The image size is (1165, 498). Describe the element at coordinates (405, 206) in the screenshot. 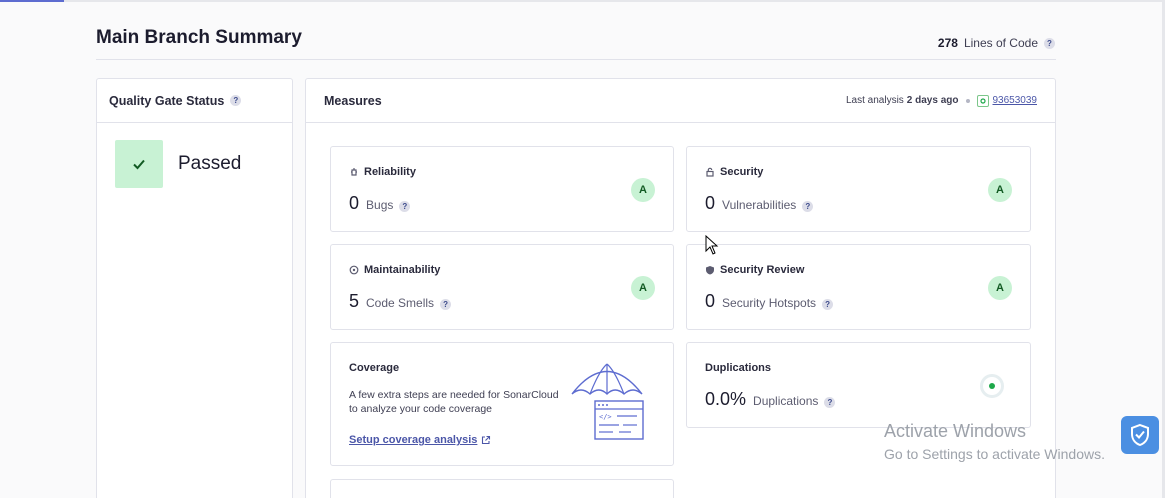

I see `bugs-help-icon: ?` at that location.